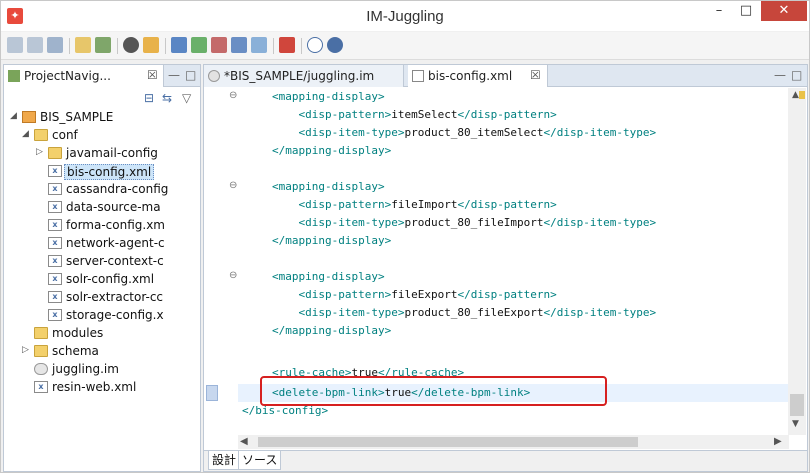 The width and height of the screenshot is (810, 473). I want to click on tree-item-label: modules, so click(78, 333).